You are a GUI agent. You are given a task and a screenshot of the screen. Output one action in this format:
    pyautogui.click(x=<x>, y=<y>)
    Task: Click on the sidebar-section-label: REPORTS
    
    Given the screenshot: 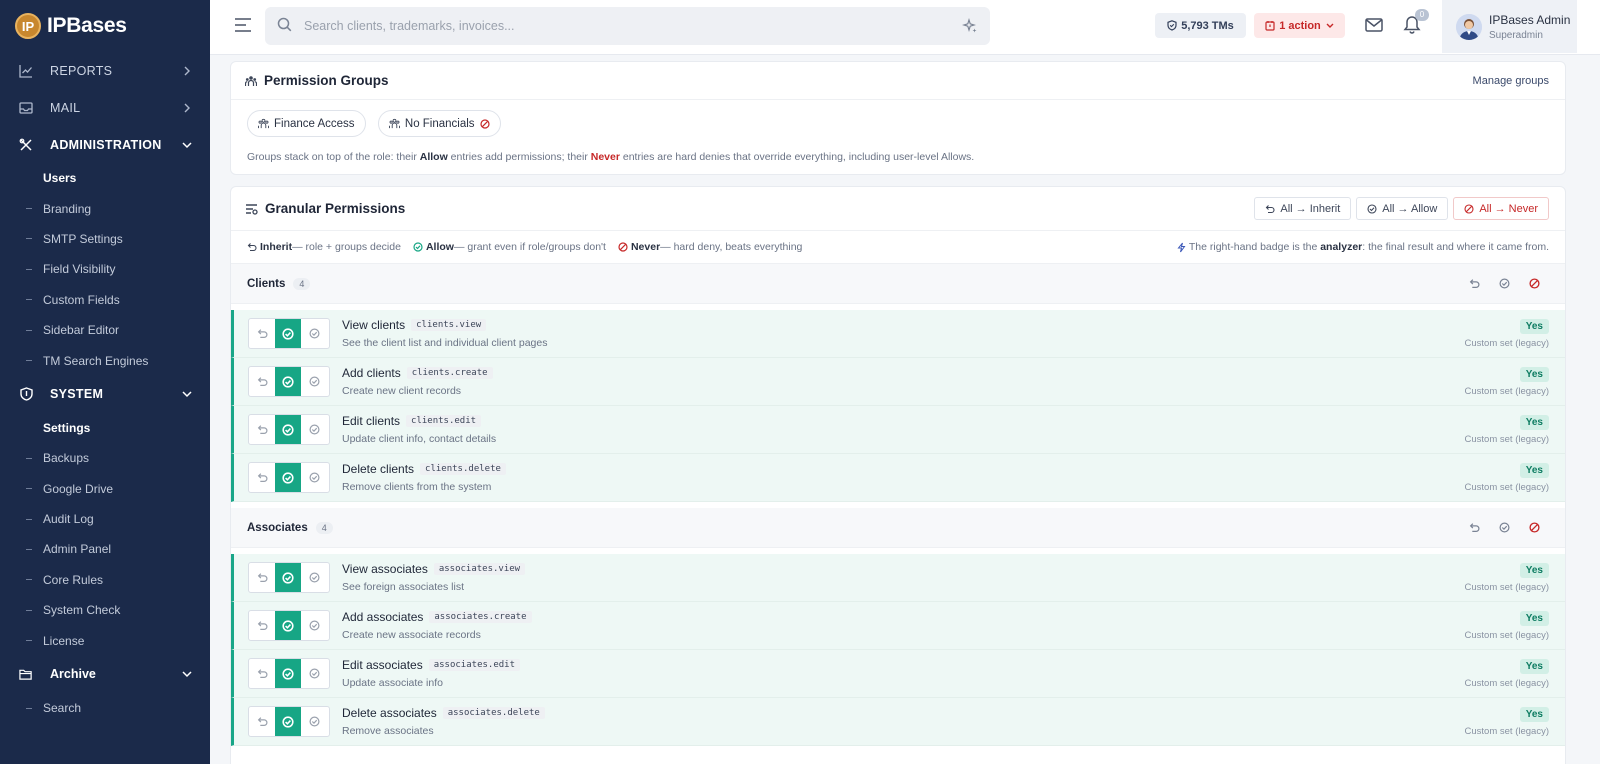 What is the action you would take?
    pyautogui.click(x=81, y=70)
    